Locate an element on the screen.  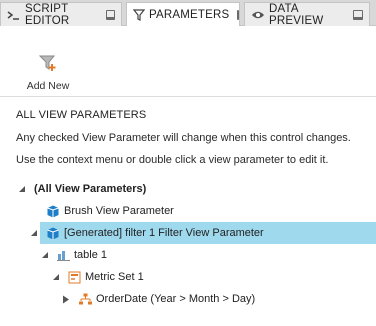
tab-parameters: PARAMETERS is located at coordinates (183, 14).